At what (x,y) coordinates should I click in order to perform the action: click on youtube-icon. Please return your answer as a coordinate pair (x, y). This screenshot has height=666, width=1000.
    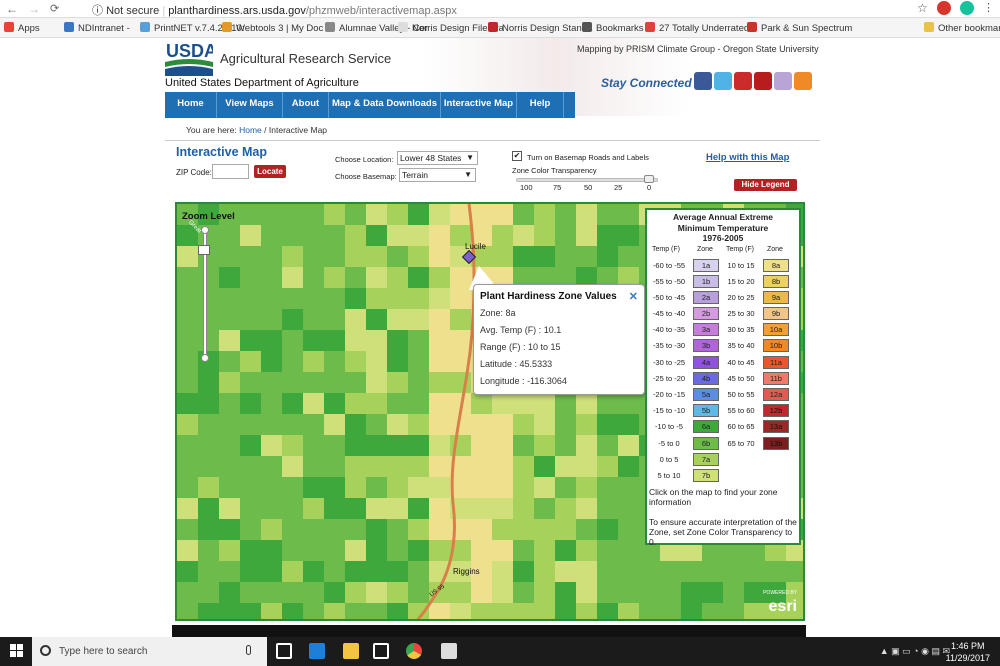
    Looking at the image, I should click on (743, 81).